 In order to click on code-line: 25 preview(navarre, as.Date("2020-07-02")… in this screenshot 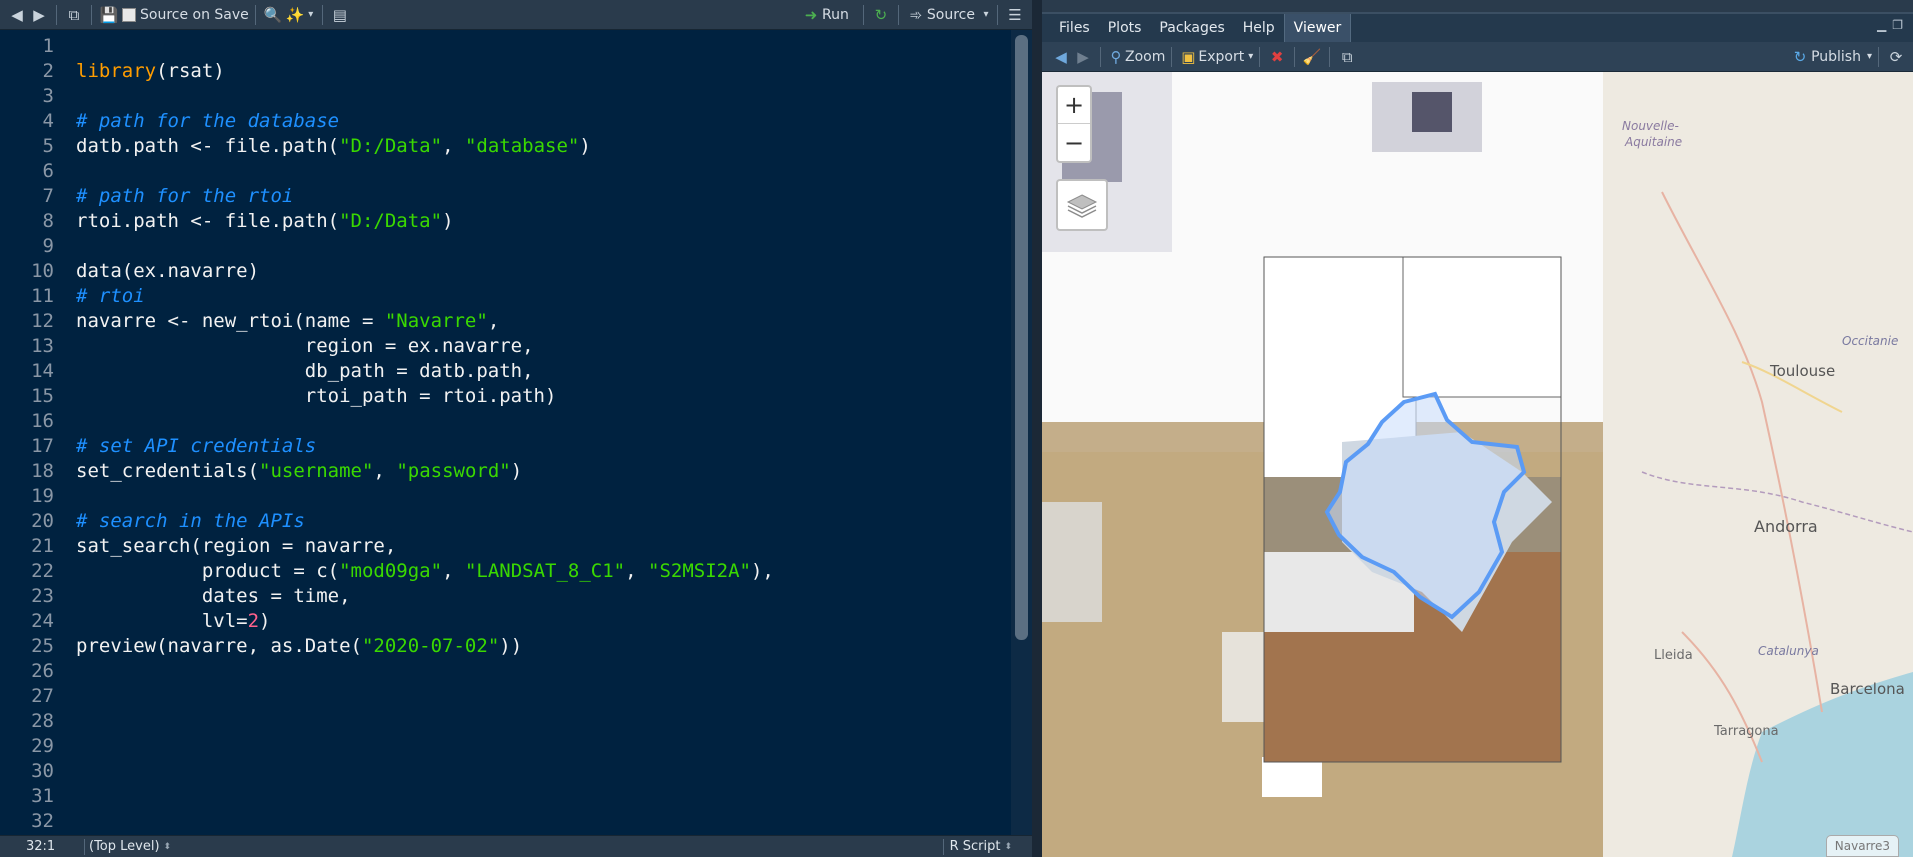, I will do `click(500, 646)`.